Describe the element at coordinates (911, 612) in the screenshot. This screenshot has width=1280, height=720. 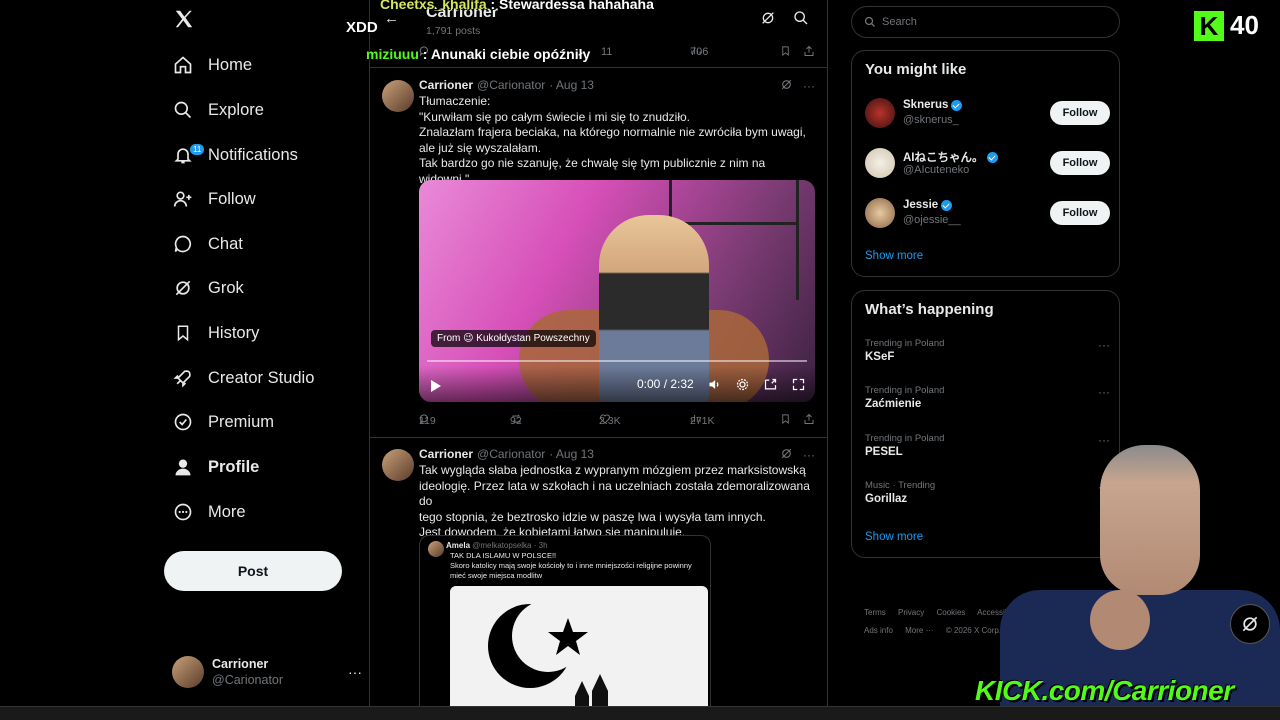
I see `footer-link: Privacy` at that location.